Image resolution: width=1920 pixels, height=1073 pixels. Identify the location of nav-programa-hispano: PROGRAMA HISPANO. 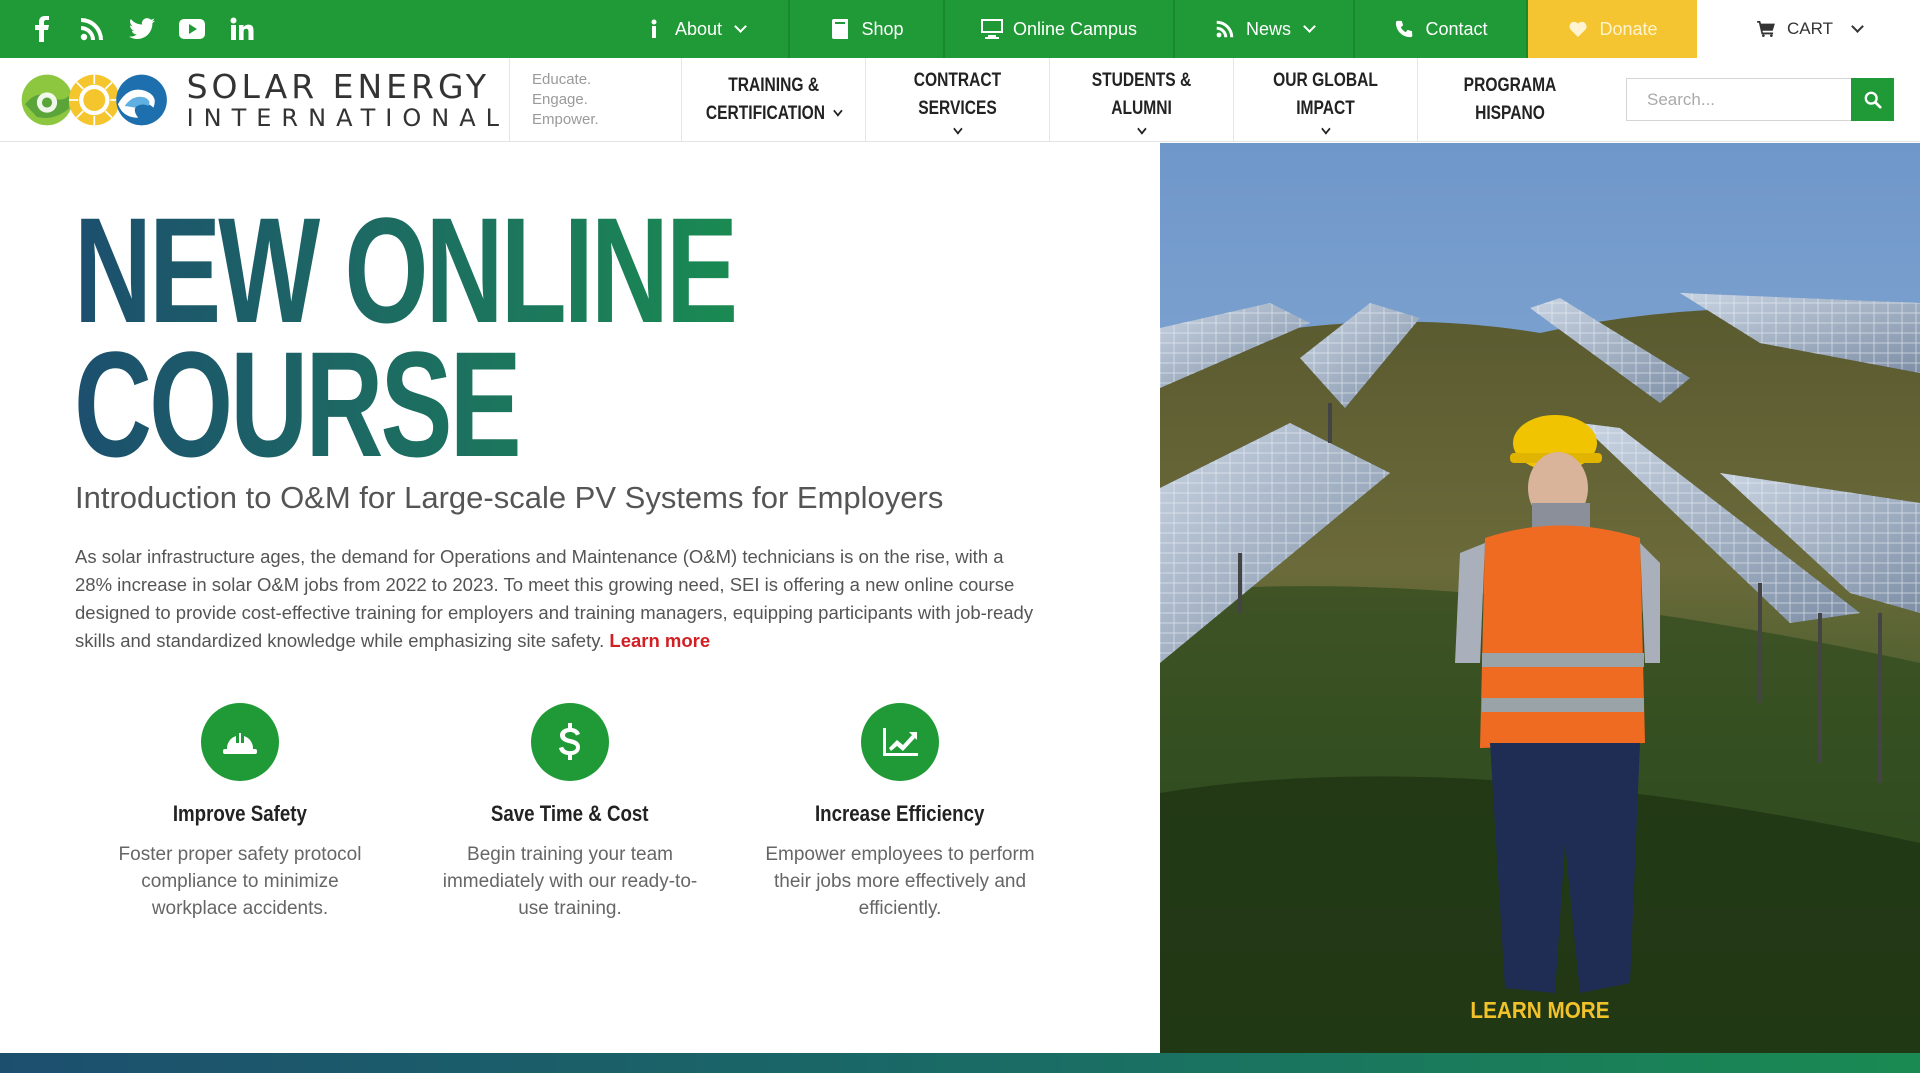
(1510, 99).